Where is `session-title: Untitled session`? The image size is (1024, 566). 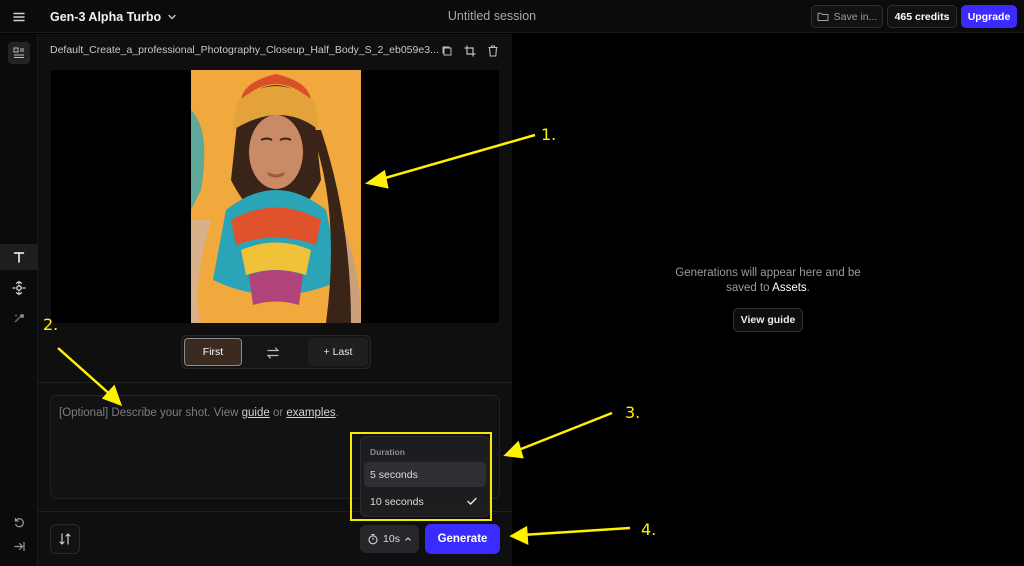
session-title: Untitled session is located at coordinates (492, 16).